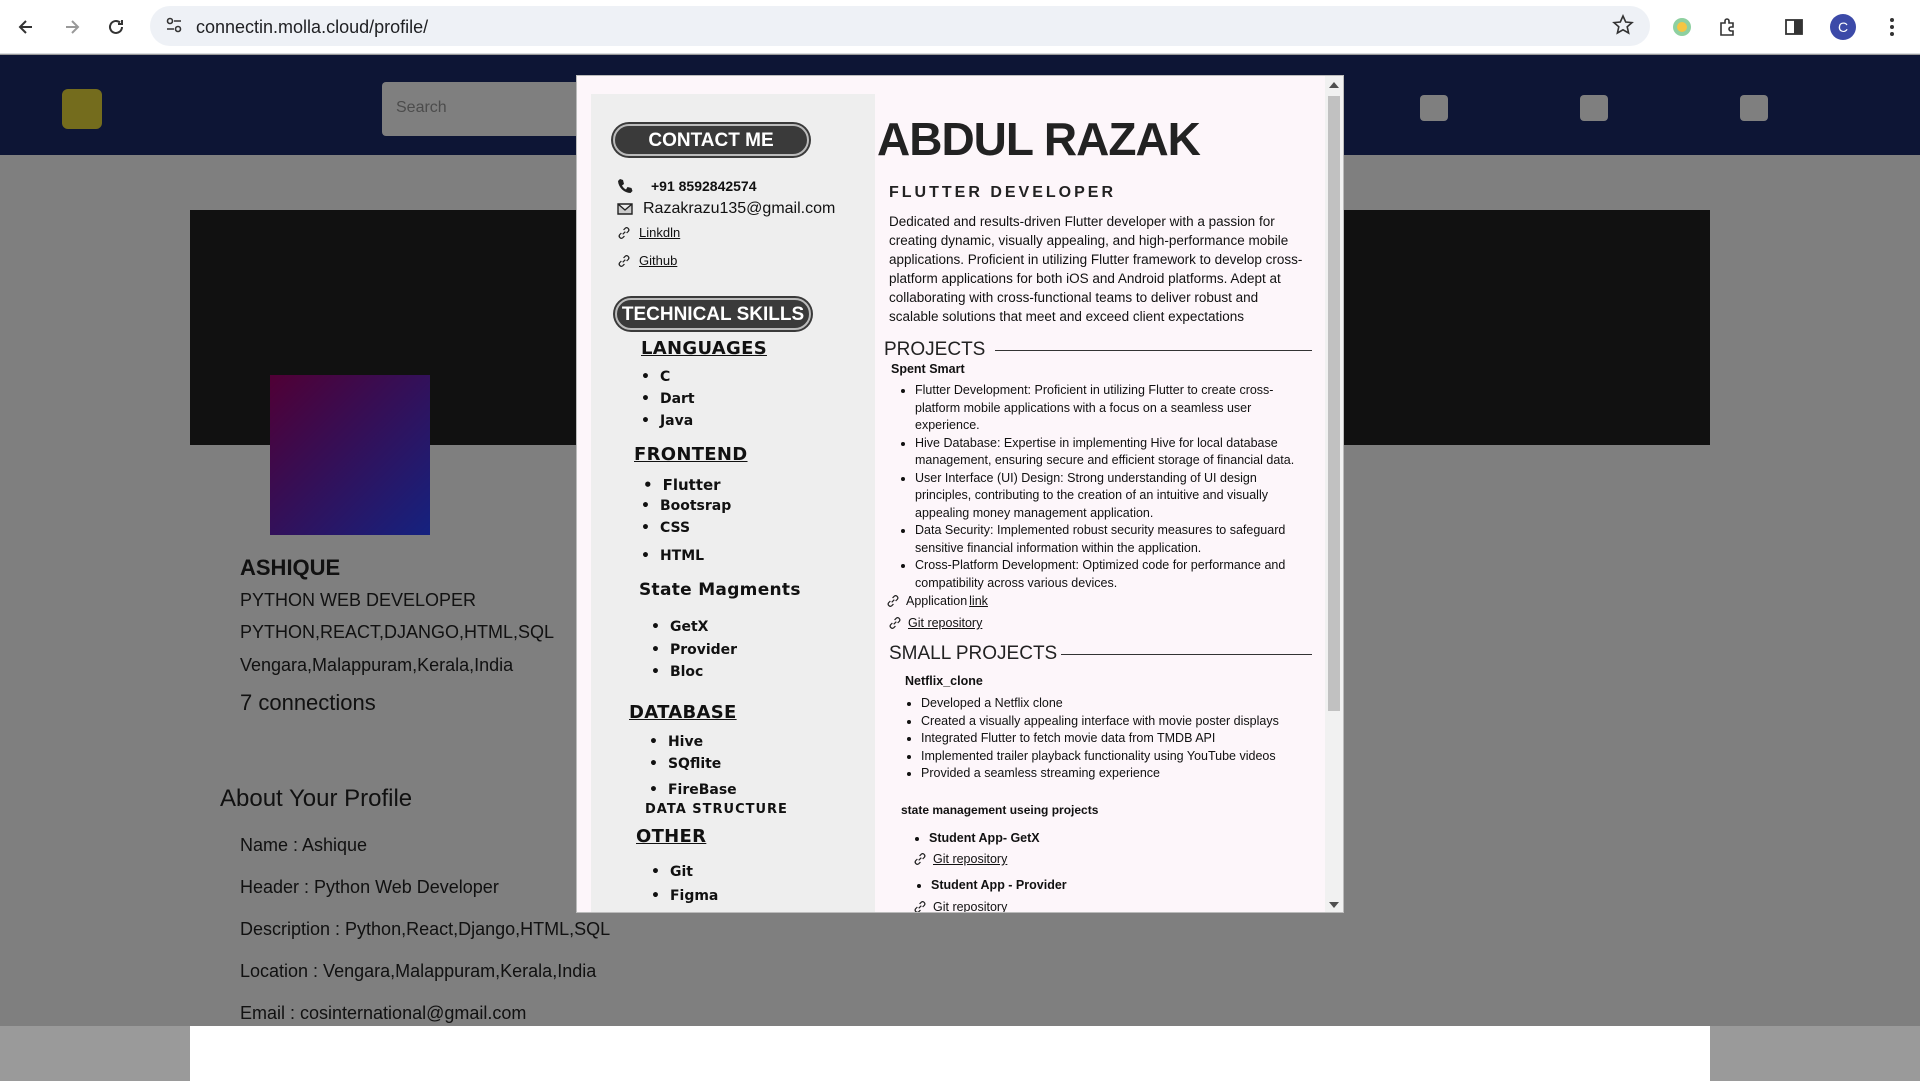 The width and height of the screenshot is (1920, 1081). Describe the element at coordinates (691, 454) in the screenshot. I see `frontend-heading: FRONTEND` at that location.